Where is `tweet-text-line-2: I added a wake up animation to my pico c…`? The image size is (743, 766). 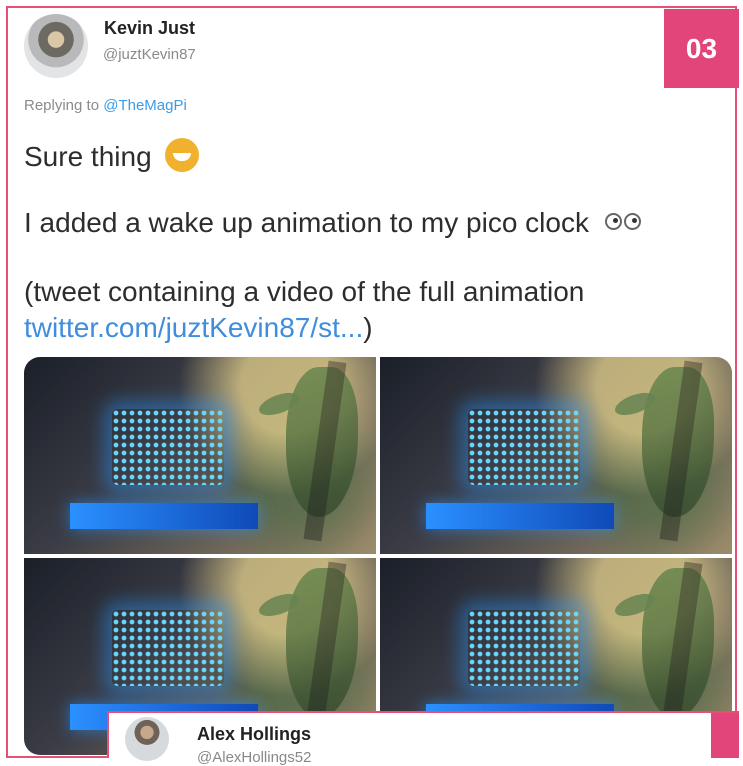
tweet-text-line-2: I added a wake up animation to my pico c… is located at coordinates (306, 222).